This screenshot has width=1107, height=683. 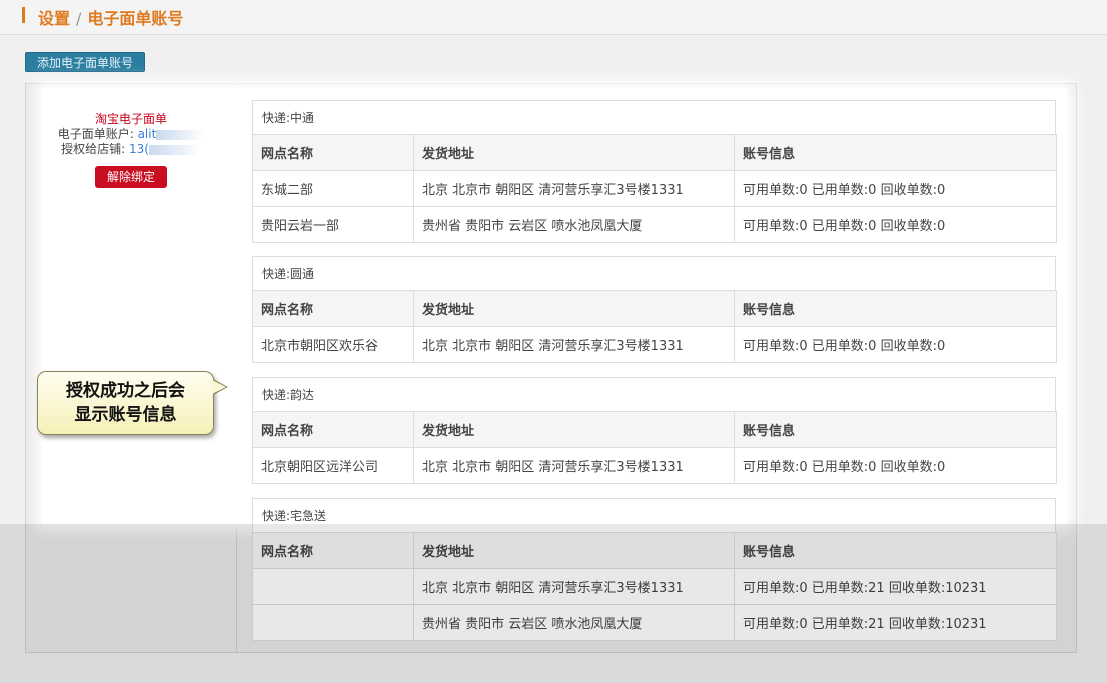 I want to click on shop-value: 13(, so click(x=138, y=149).